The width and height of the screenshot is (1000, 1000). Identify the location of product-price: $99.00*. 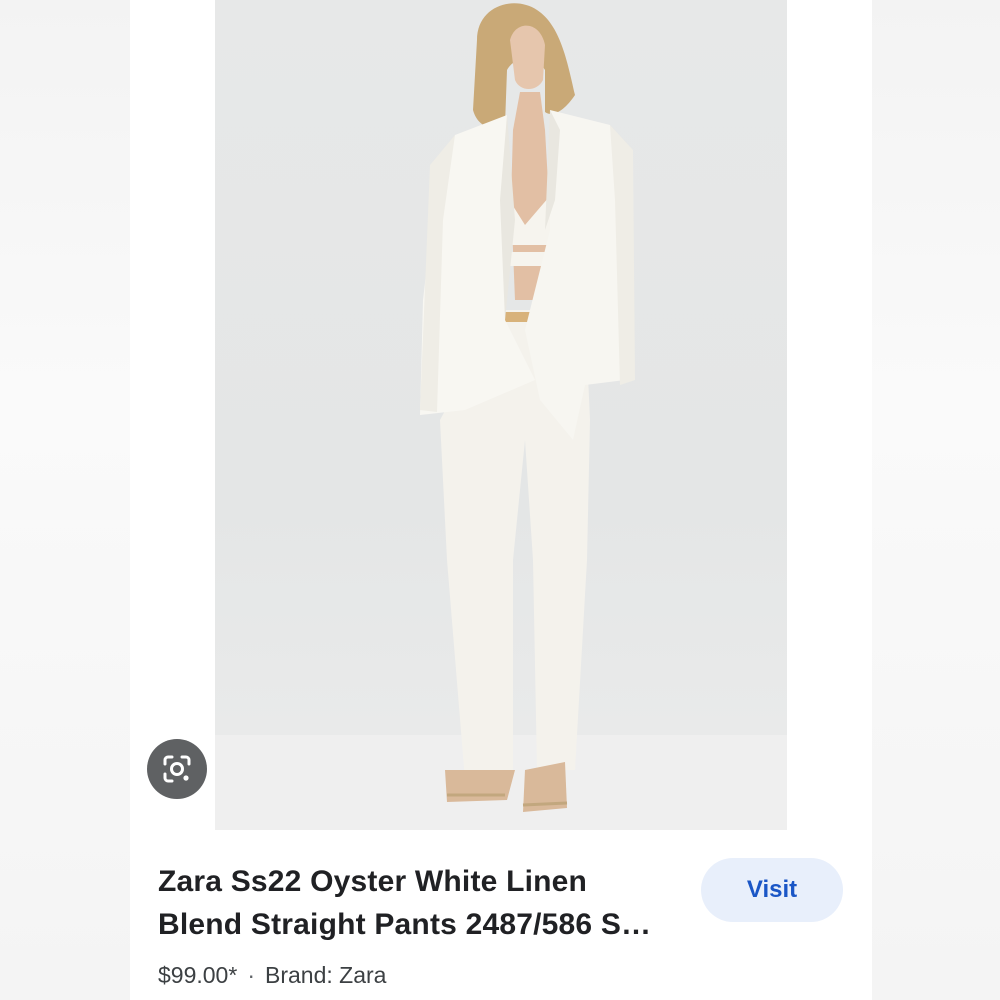
(198, 975).